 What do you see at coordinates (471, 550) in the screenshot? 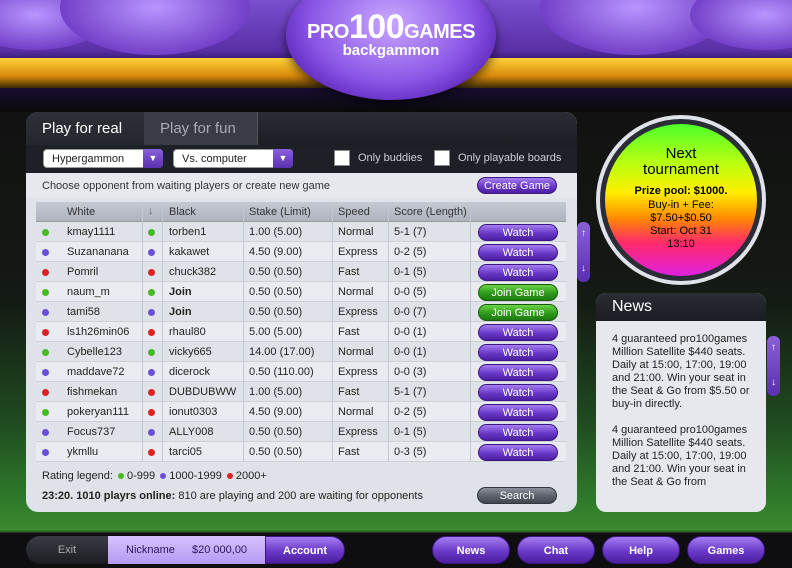
I see `news-button: News` at bounding box center [471, 550].